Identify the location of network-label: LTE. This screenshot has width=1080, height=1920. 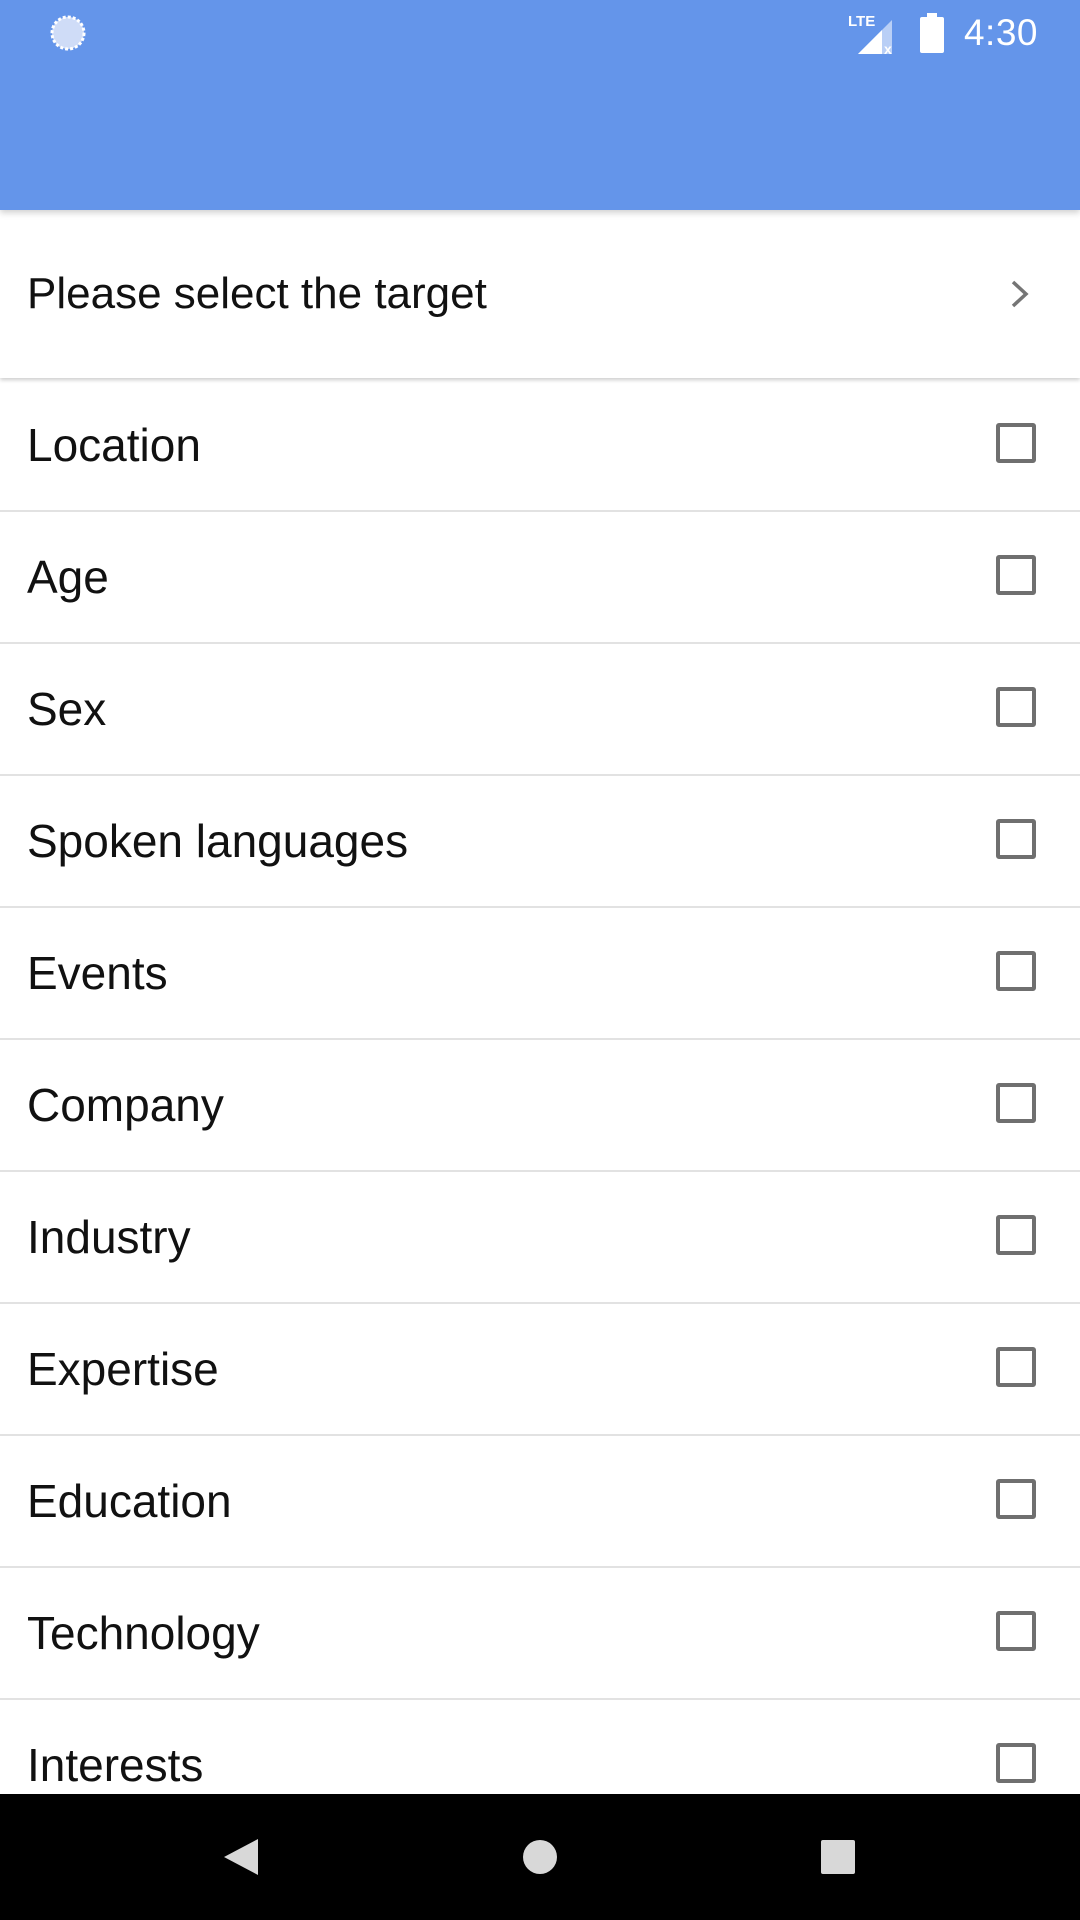
(861, 21).